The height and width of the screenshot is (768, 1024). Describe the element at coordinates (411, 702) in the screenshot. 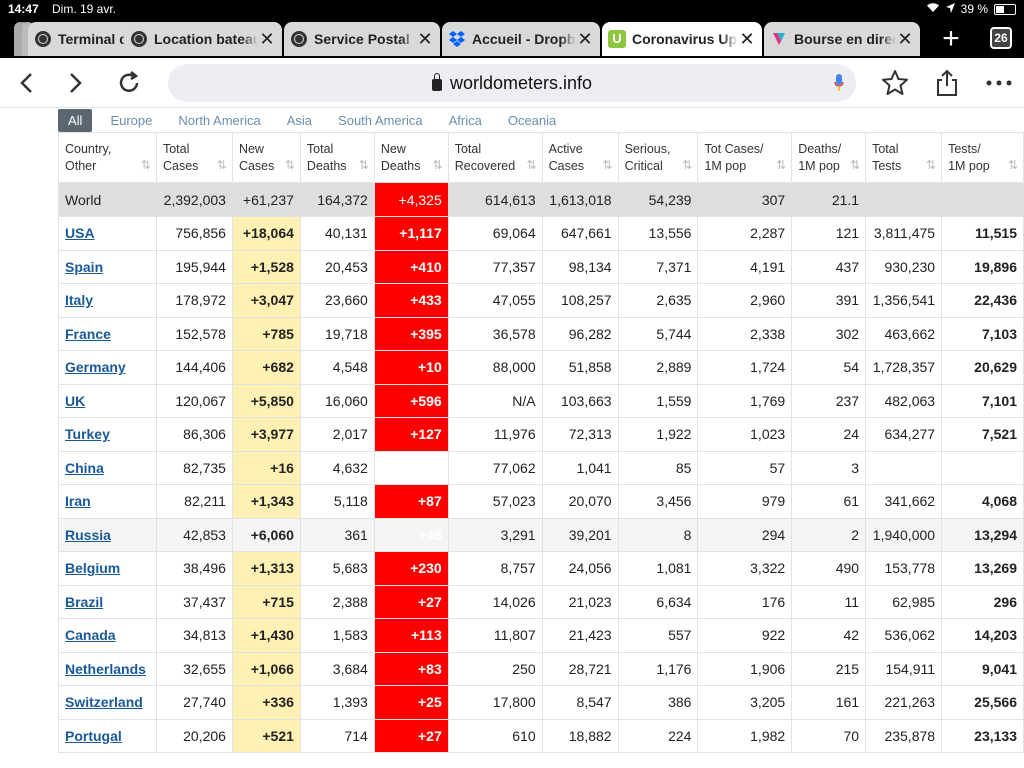

I see `new-deaths-cell: +25` at that location.